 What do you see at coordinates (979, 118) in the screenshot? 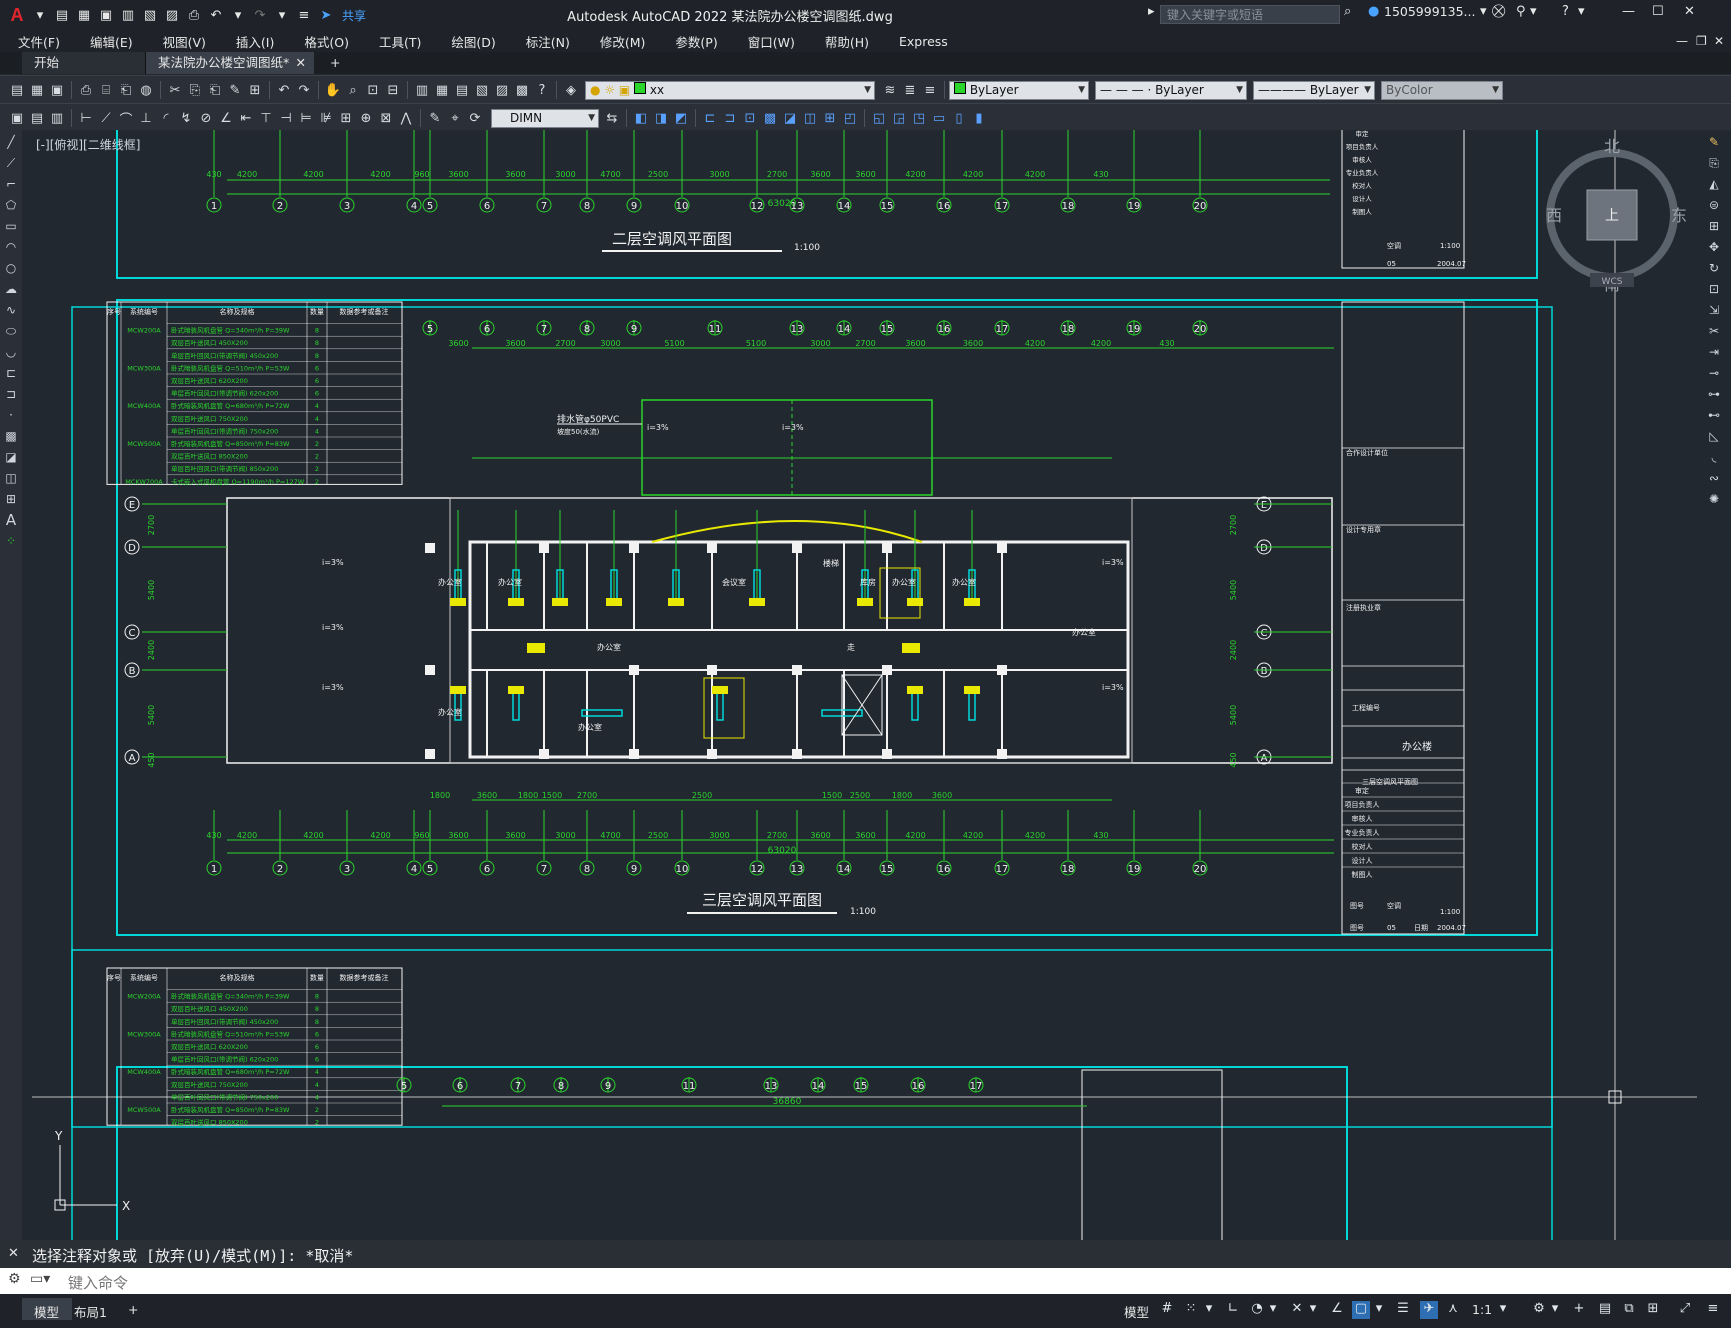
I see `refedit-icon: ▮` at bounding box center [979, 118].